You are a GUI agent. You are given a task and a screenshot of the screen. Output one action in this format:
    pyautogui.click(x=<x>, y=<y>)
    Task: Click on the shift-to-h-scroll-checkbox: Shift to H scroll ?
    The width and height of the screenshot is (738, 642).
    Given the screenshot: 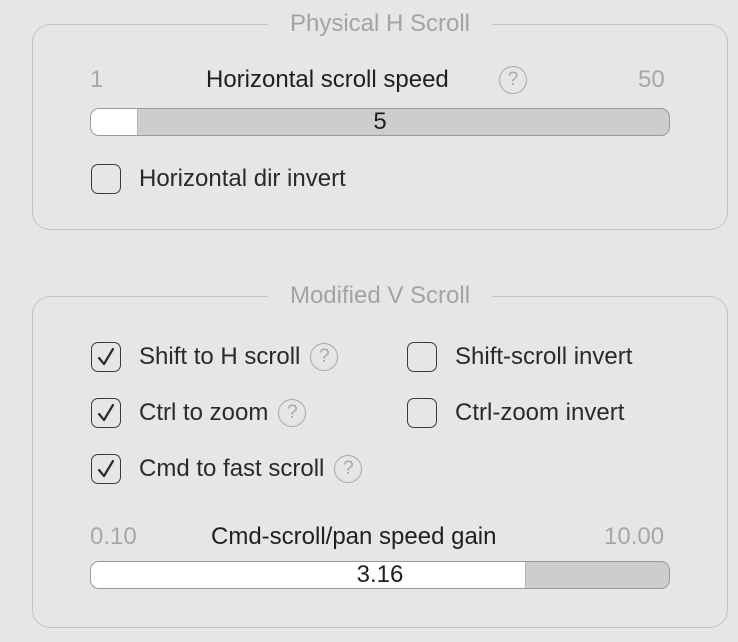 What is the action you would take?
    pyautogui.click(x=215, y=357)
    